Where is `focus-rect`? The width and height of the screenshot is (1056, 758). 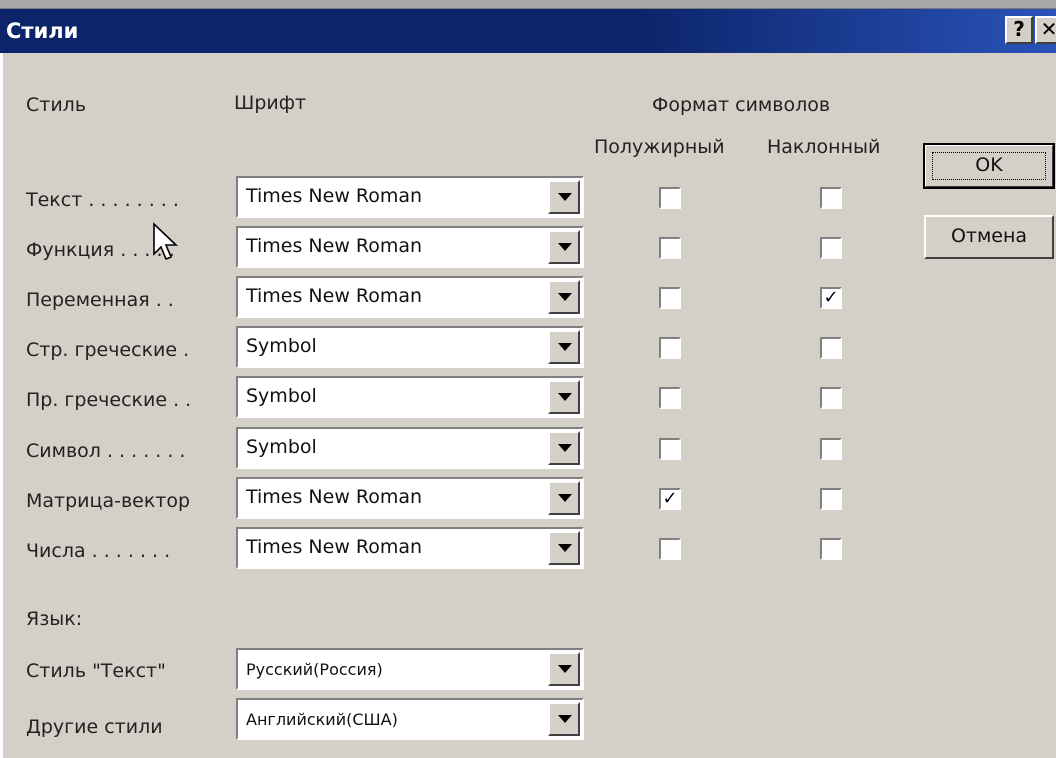
focus-rect is located at coordinates (989, 166).